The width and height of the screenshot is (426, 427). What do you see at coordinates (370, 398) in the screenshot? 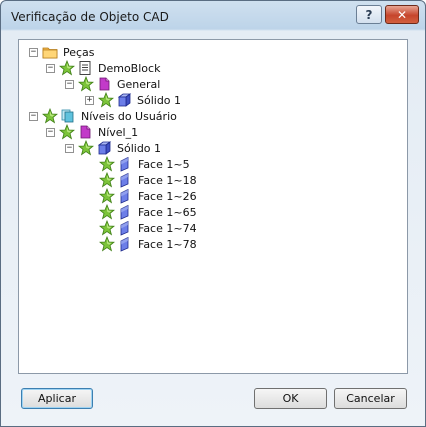
I see `cancel-button: Cancelar` at bounding box center [370, 398].